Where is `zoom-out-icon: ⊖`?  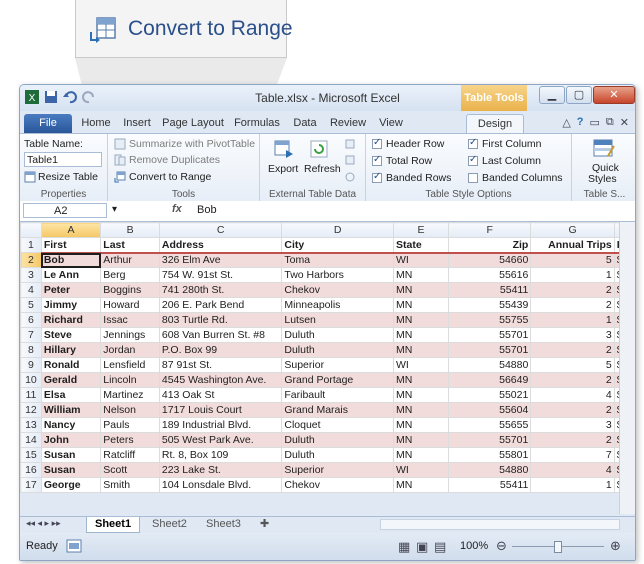 zoom-out-icon: ⊖ is located at coordinates (501, 546).